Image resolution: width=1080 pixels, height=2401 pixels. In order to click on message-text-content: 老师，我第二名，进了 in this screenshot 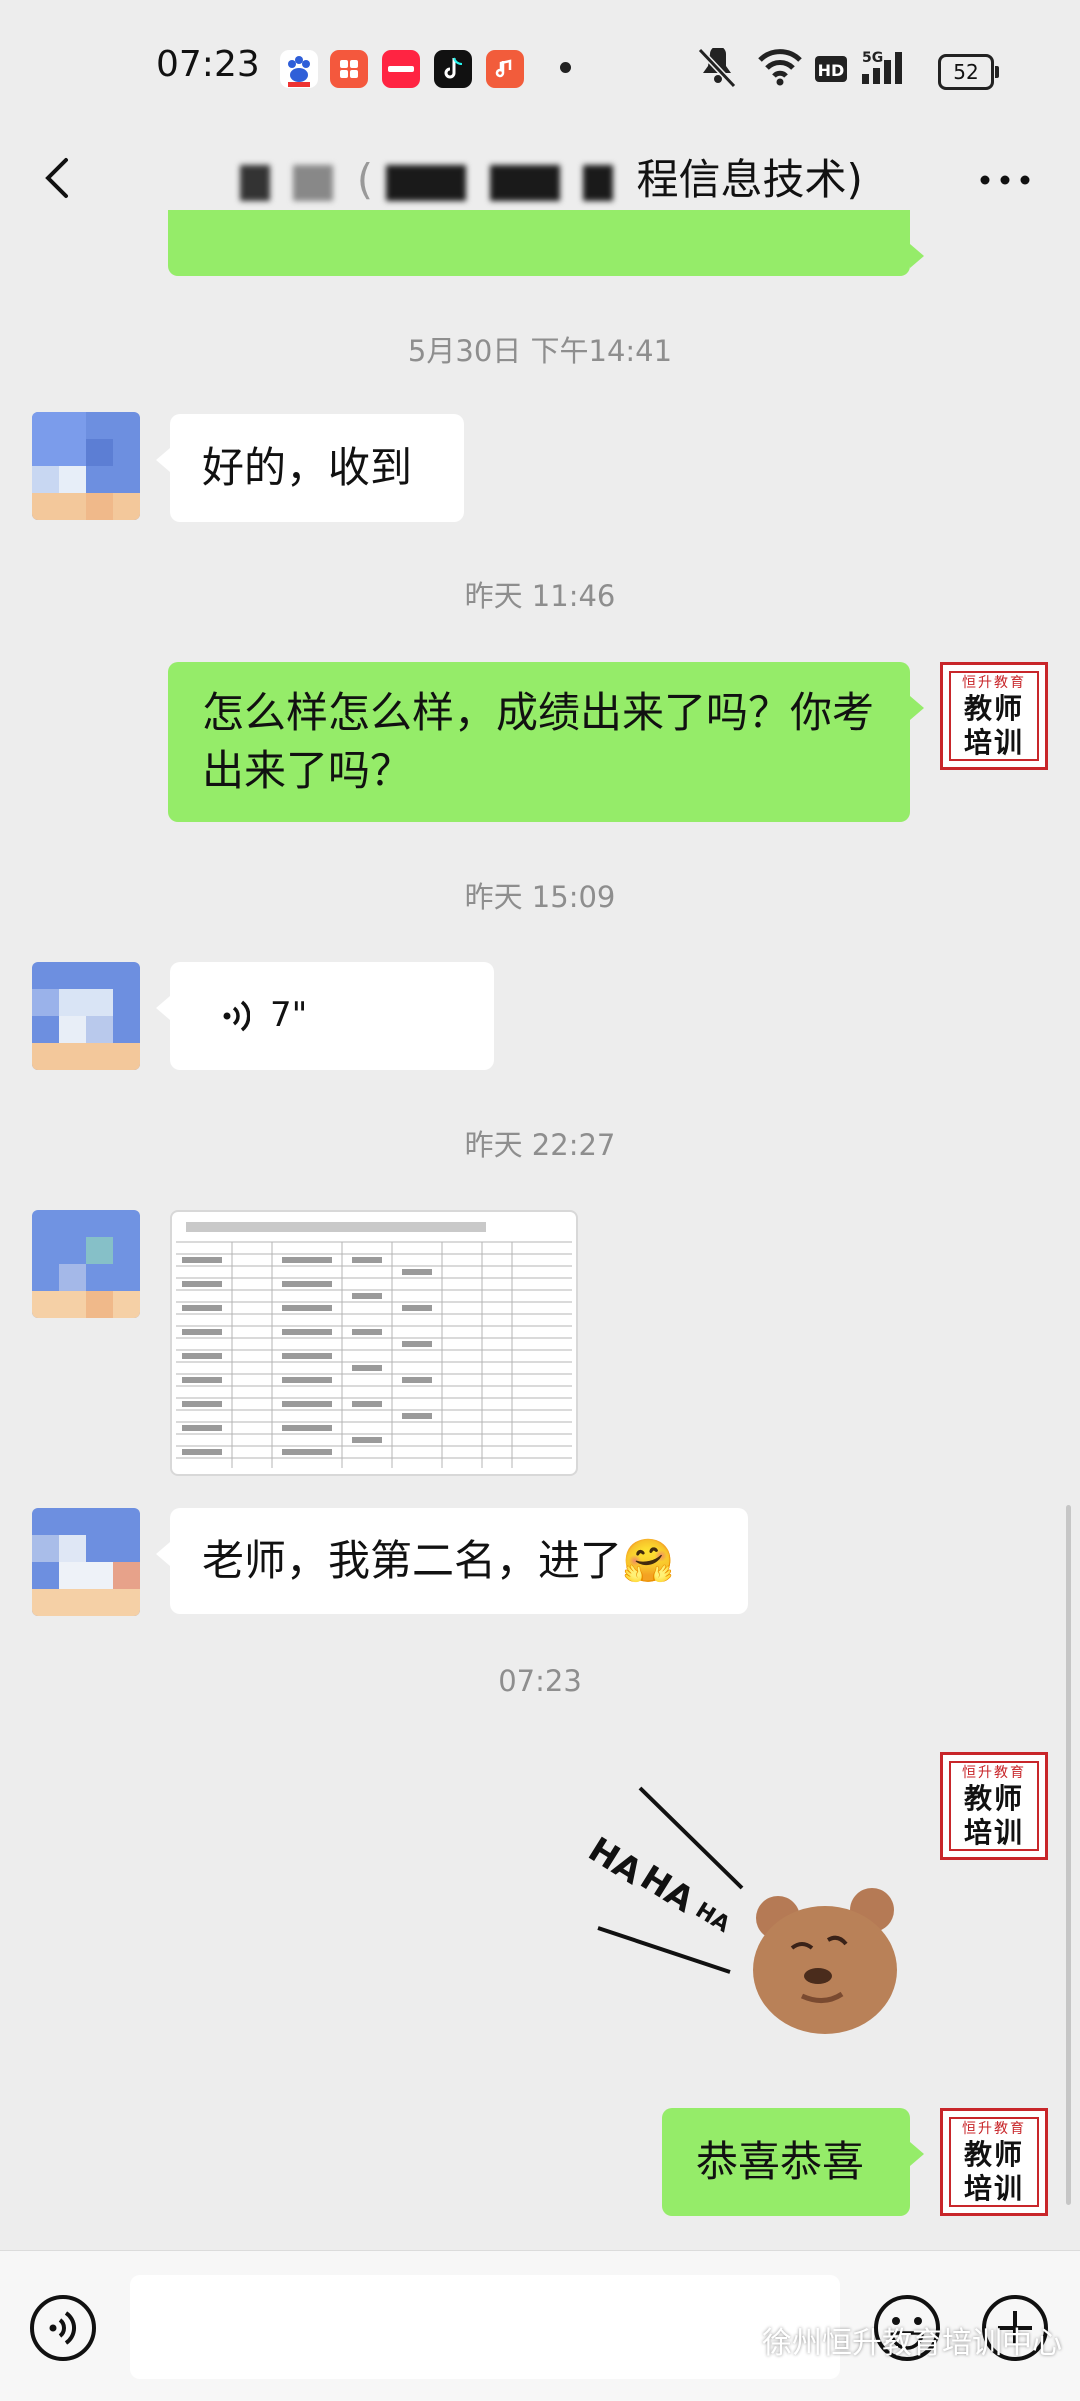, I will do `click(412, 1560)`.